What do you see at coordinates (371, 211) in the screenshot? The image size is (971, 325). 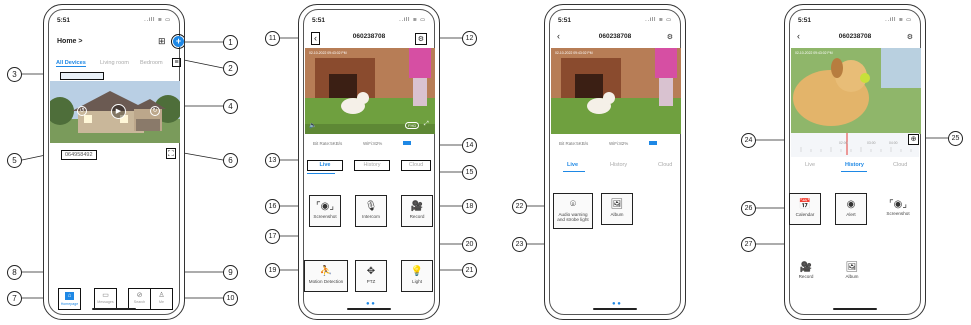 I see `intercom-button: 🎙 Intercom` at bounding box center [371, 211].